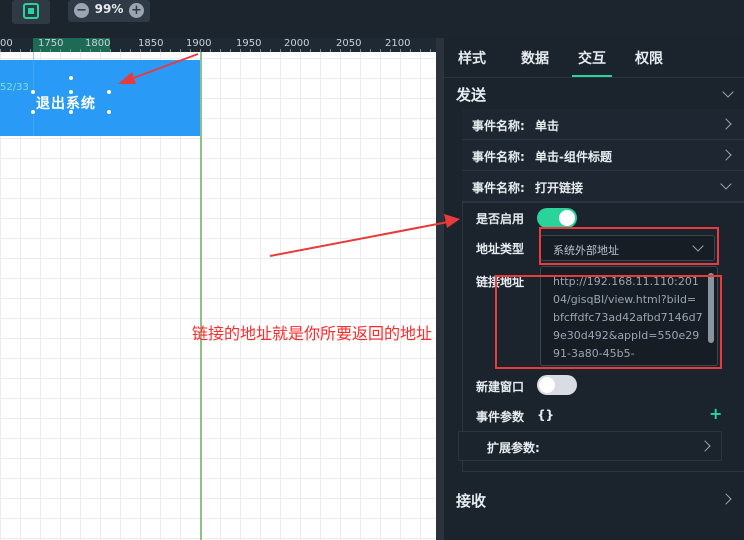  I want to click on ruler-tick: 2000, so click(297, 43).